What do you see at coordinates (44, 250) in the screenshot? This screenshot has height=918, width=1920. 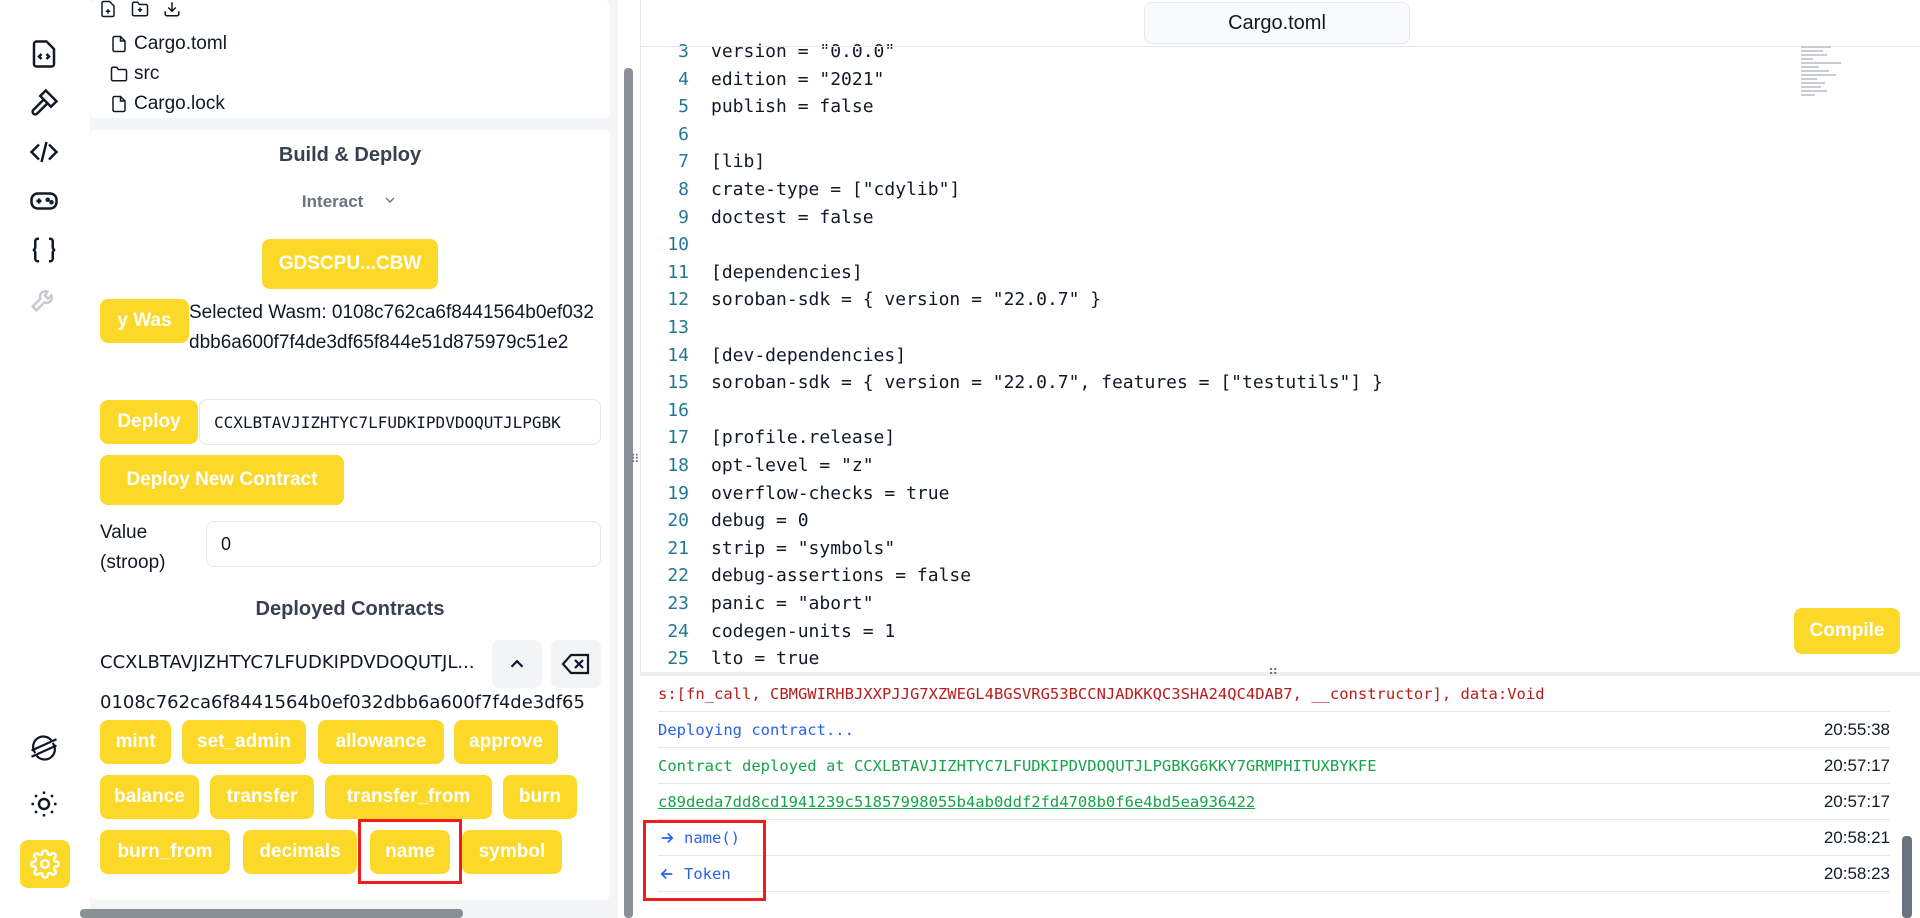 I see `braces-icon` at bounding box center [44, 250].